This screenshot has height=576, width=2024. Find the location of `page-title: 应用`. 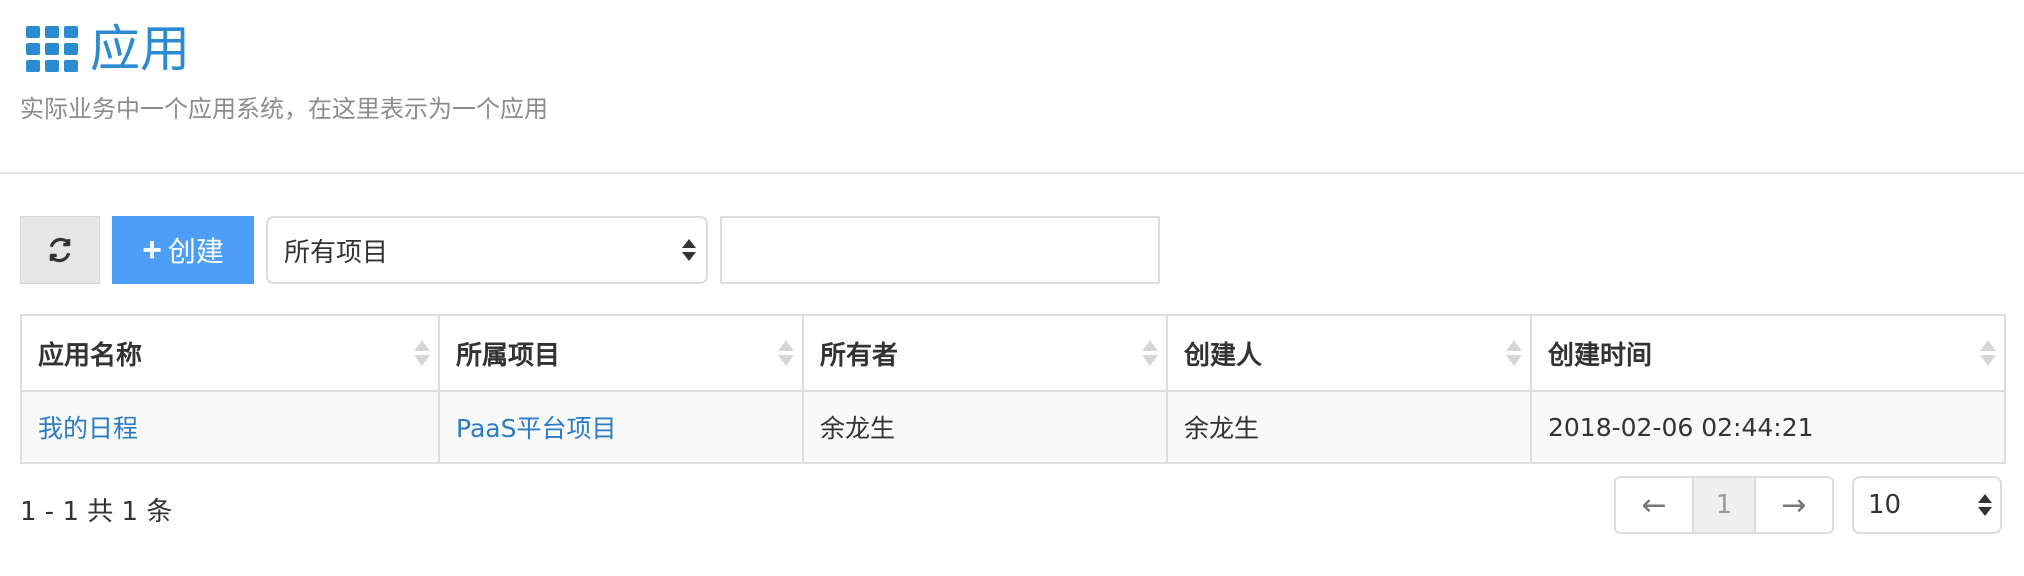

page-title: 应用 is located at coordinates (140, 49).